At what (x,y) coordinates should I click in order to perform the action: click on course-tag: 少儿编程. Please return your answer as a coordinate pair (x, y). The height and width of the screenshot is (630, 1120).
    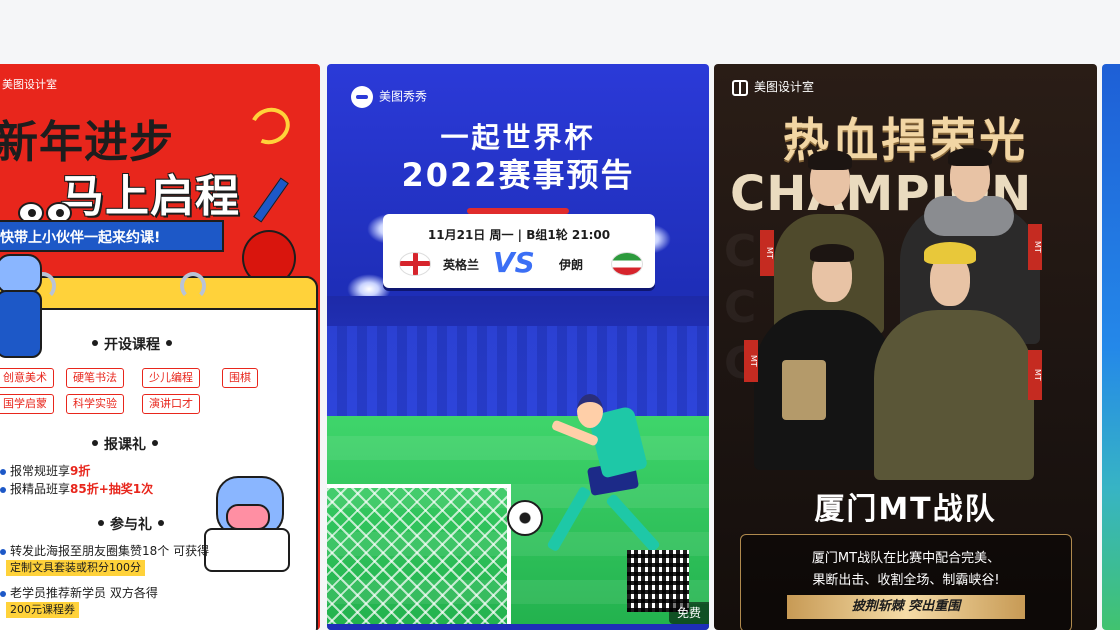
    Looking at the image, I should click on (171, 378).